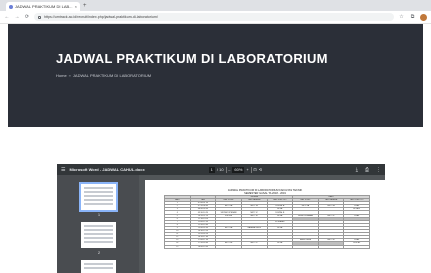 Image resolution: width=431 pixels, height=273 pixels. Describe the element at coordinates (99, 253) in the screenshot. I see `thumbnail-label: 2` at that location.